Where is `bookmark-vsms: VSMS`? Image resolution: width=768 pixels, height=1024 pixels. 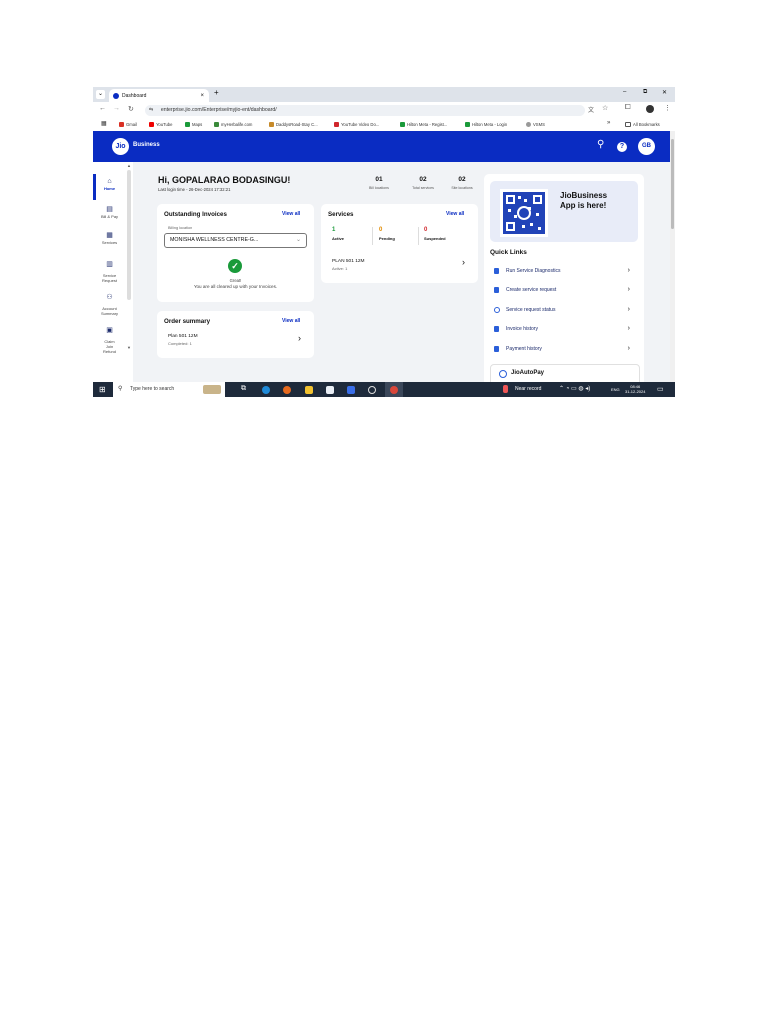 bookmark-vsms: VSMS is located at coordinates (535, 124).